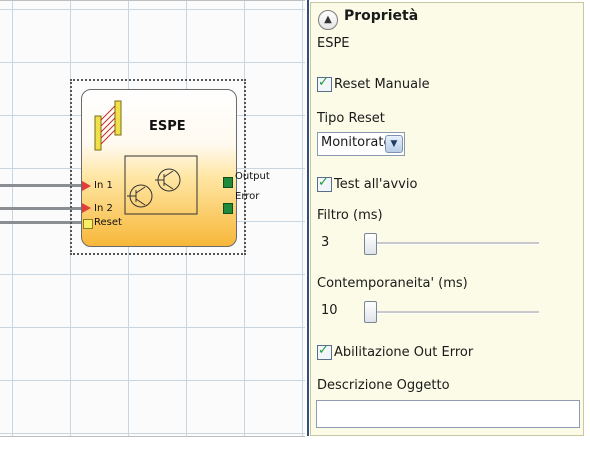  I want to click on object-name: ESPE, so click(333, 43).